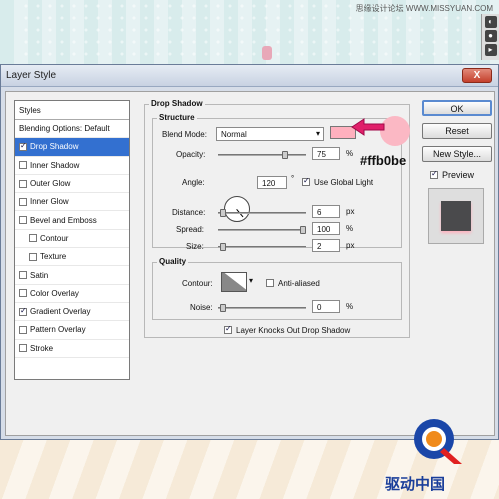  Describe the element at coordinates (262, 308) in the screenshot. I see `noise-slider` at that location.